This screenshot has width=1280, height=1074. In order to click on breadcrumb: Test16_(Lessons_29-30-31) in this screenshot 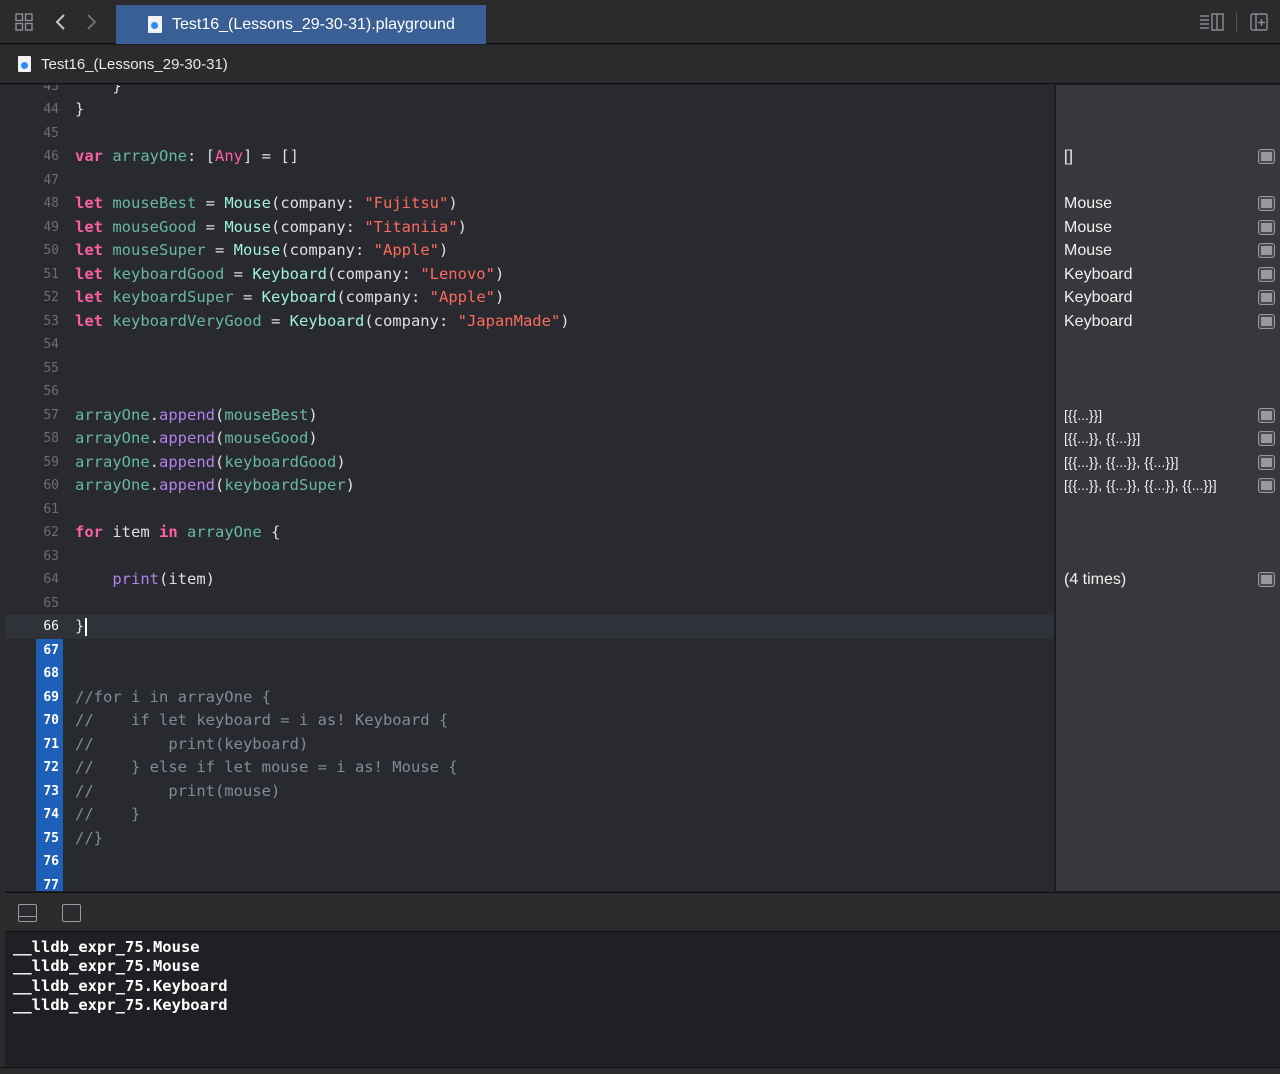, I will do `click(640, 64)`.